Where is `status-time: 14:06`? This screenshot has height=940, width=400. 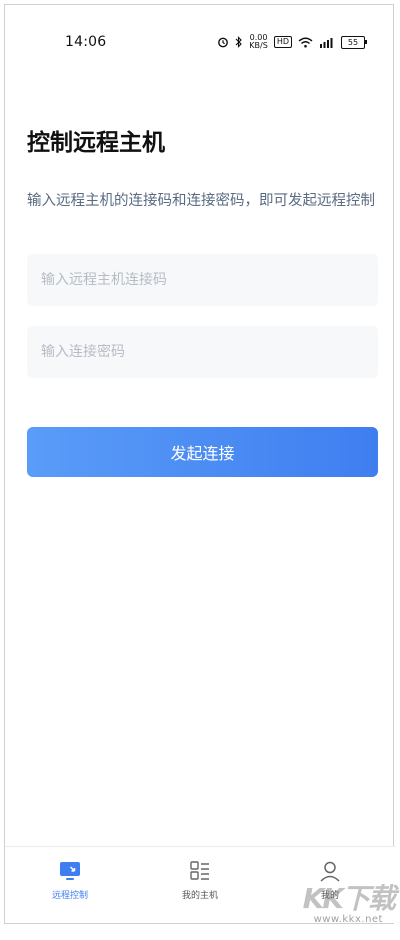
status-time: 14:06 is located at coordinates (86, 42).